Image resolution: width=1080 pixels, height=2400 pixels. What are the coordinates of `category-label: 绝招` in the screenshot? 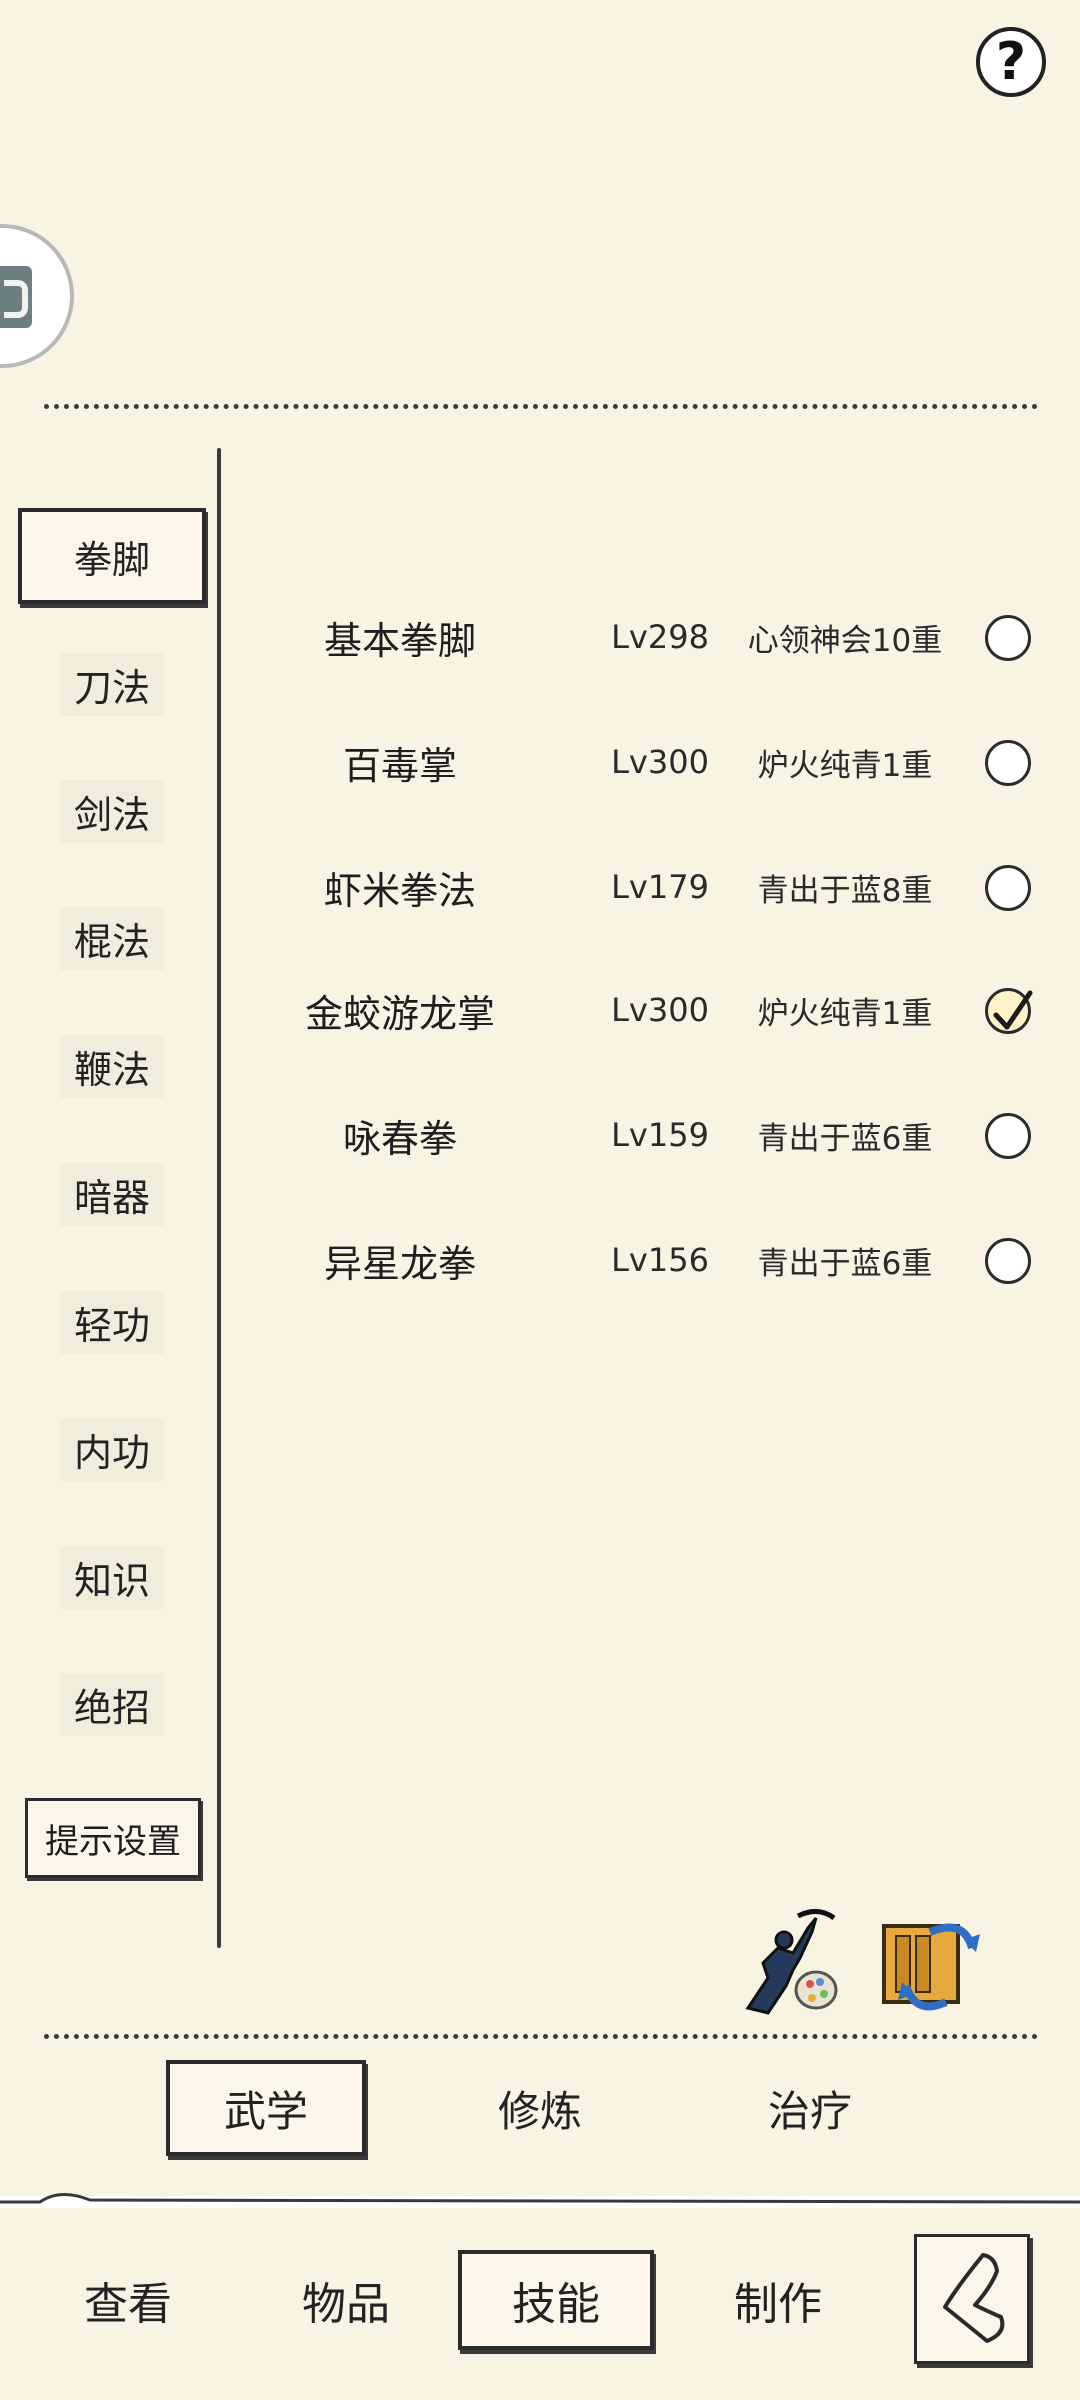 It's located at (111, 1704).